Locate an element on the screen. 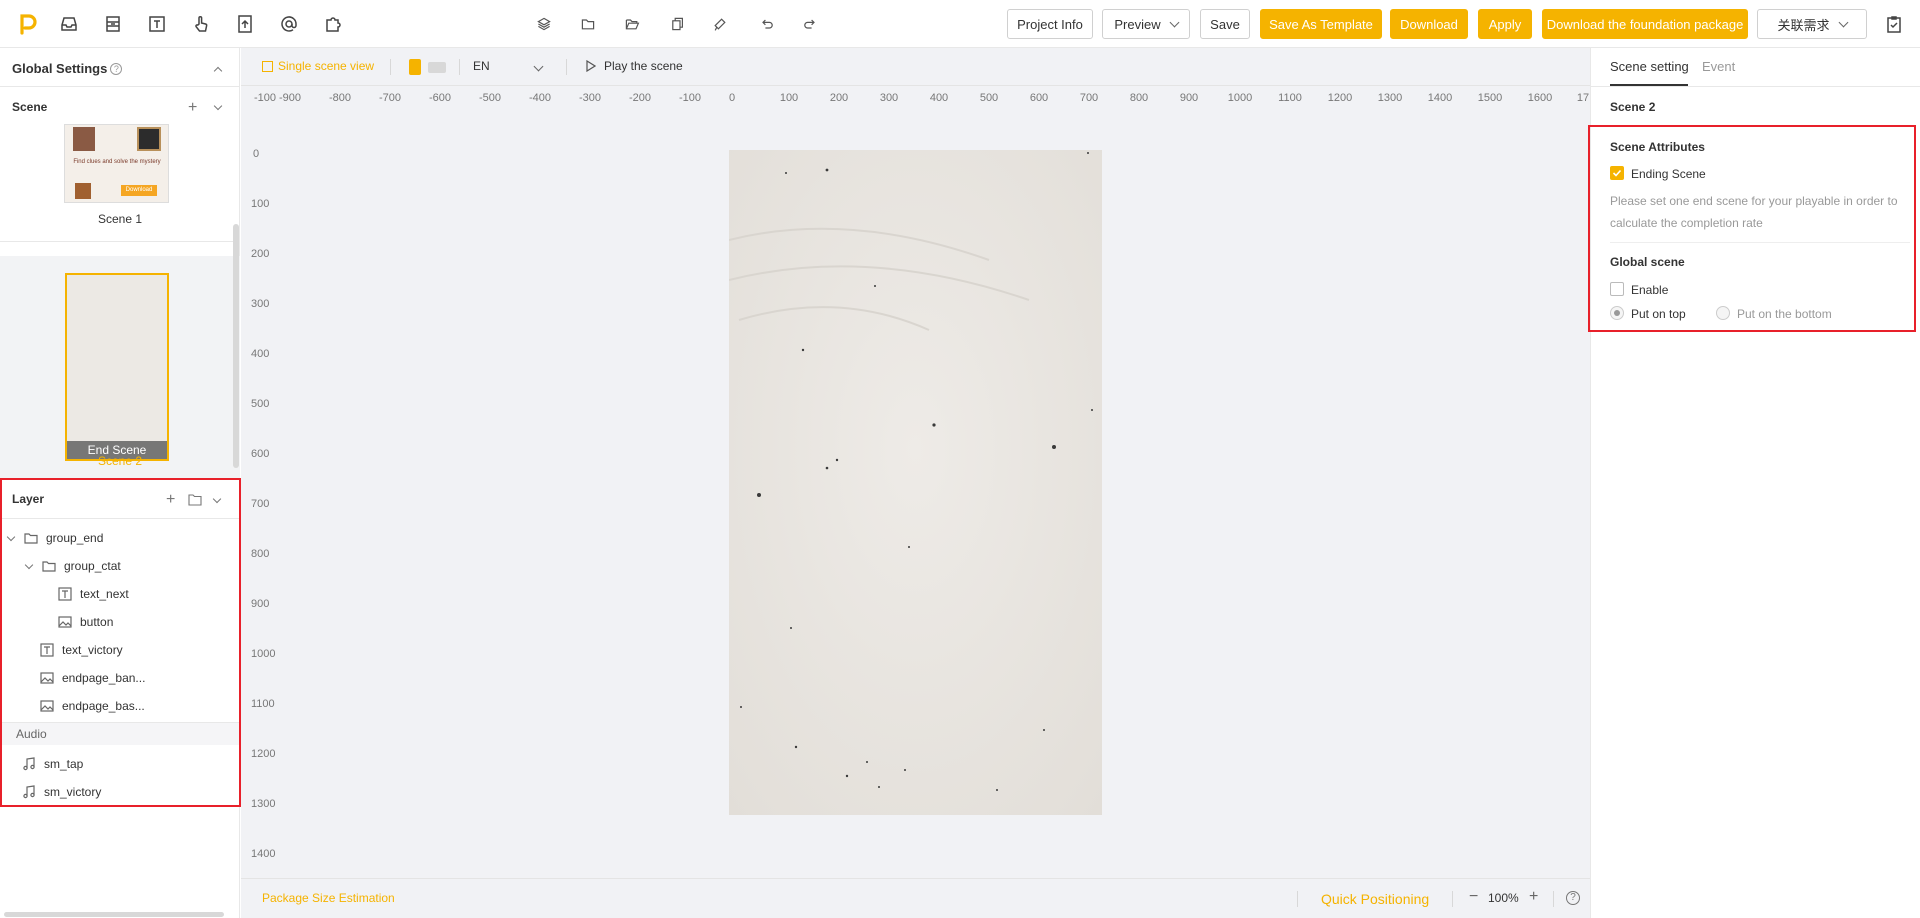  scene-1-label: Scene 1 is located at coordinates (120, 219).